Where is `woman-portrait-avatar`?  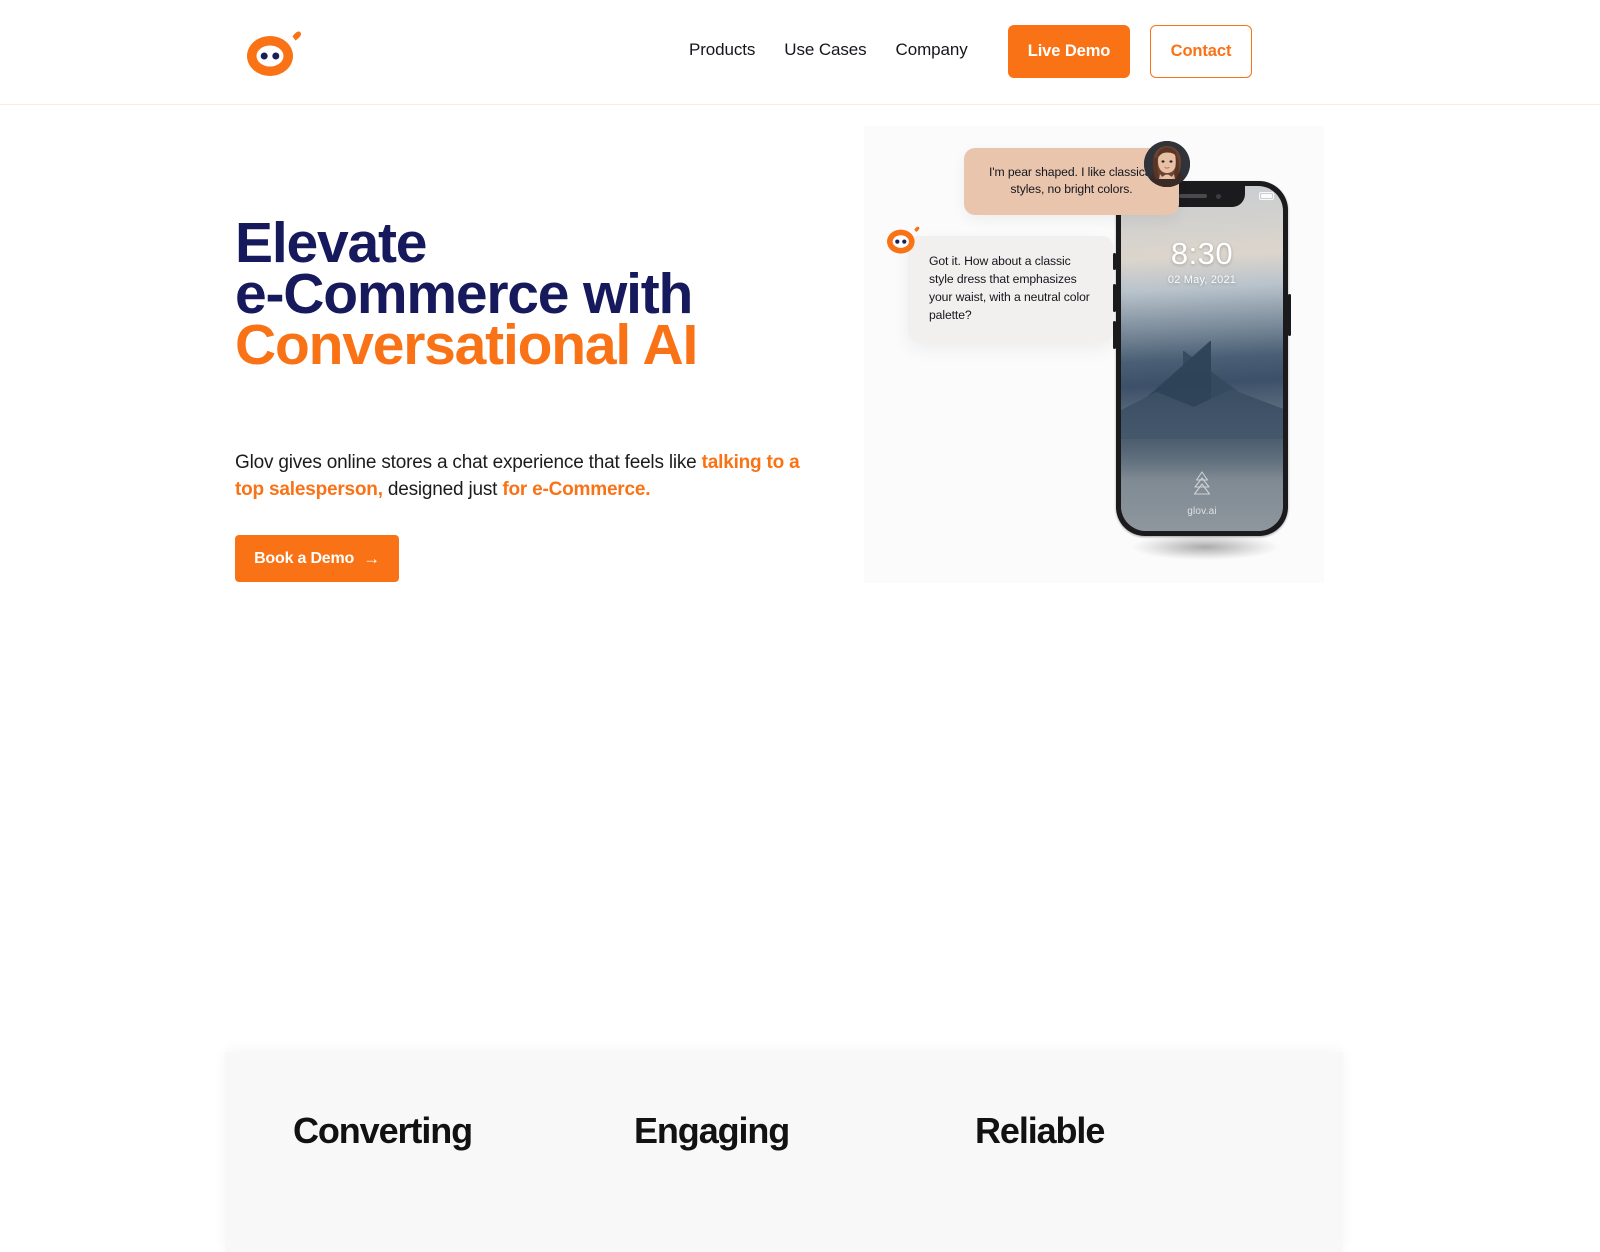 woman-portrait-avatar is located at coordinates (1167, 164).